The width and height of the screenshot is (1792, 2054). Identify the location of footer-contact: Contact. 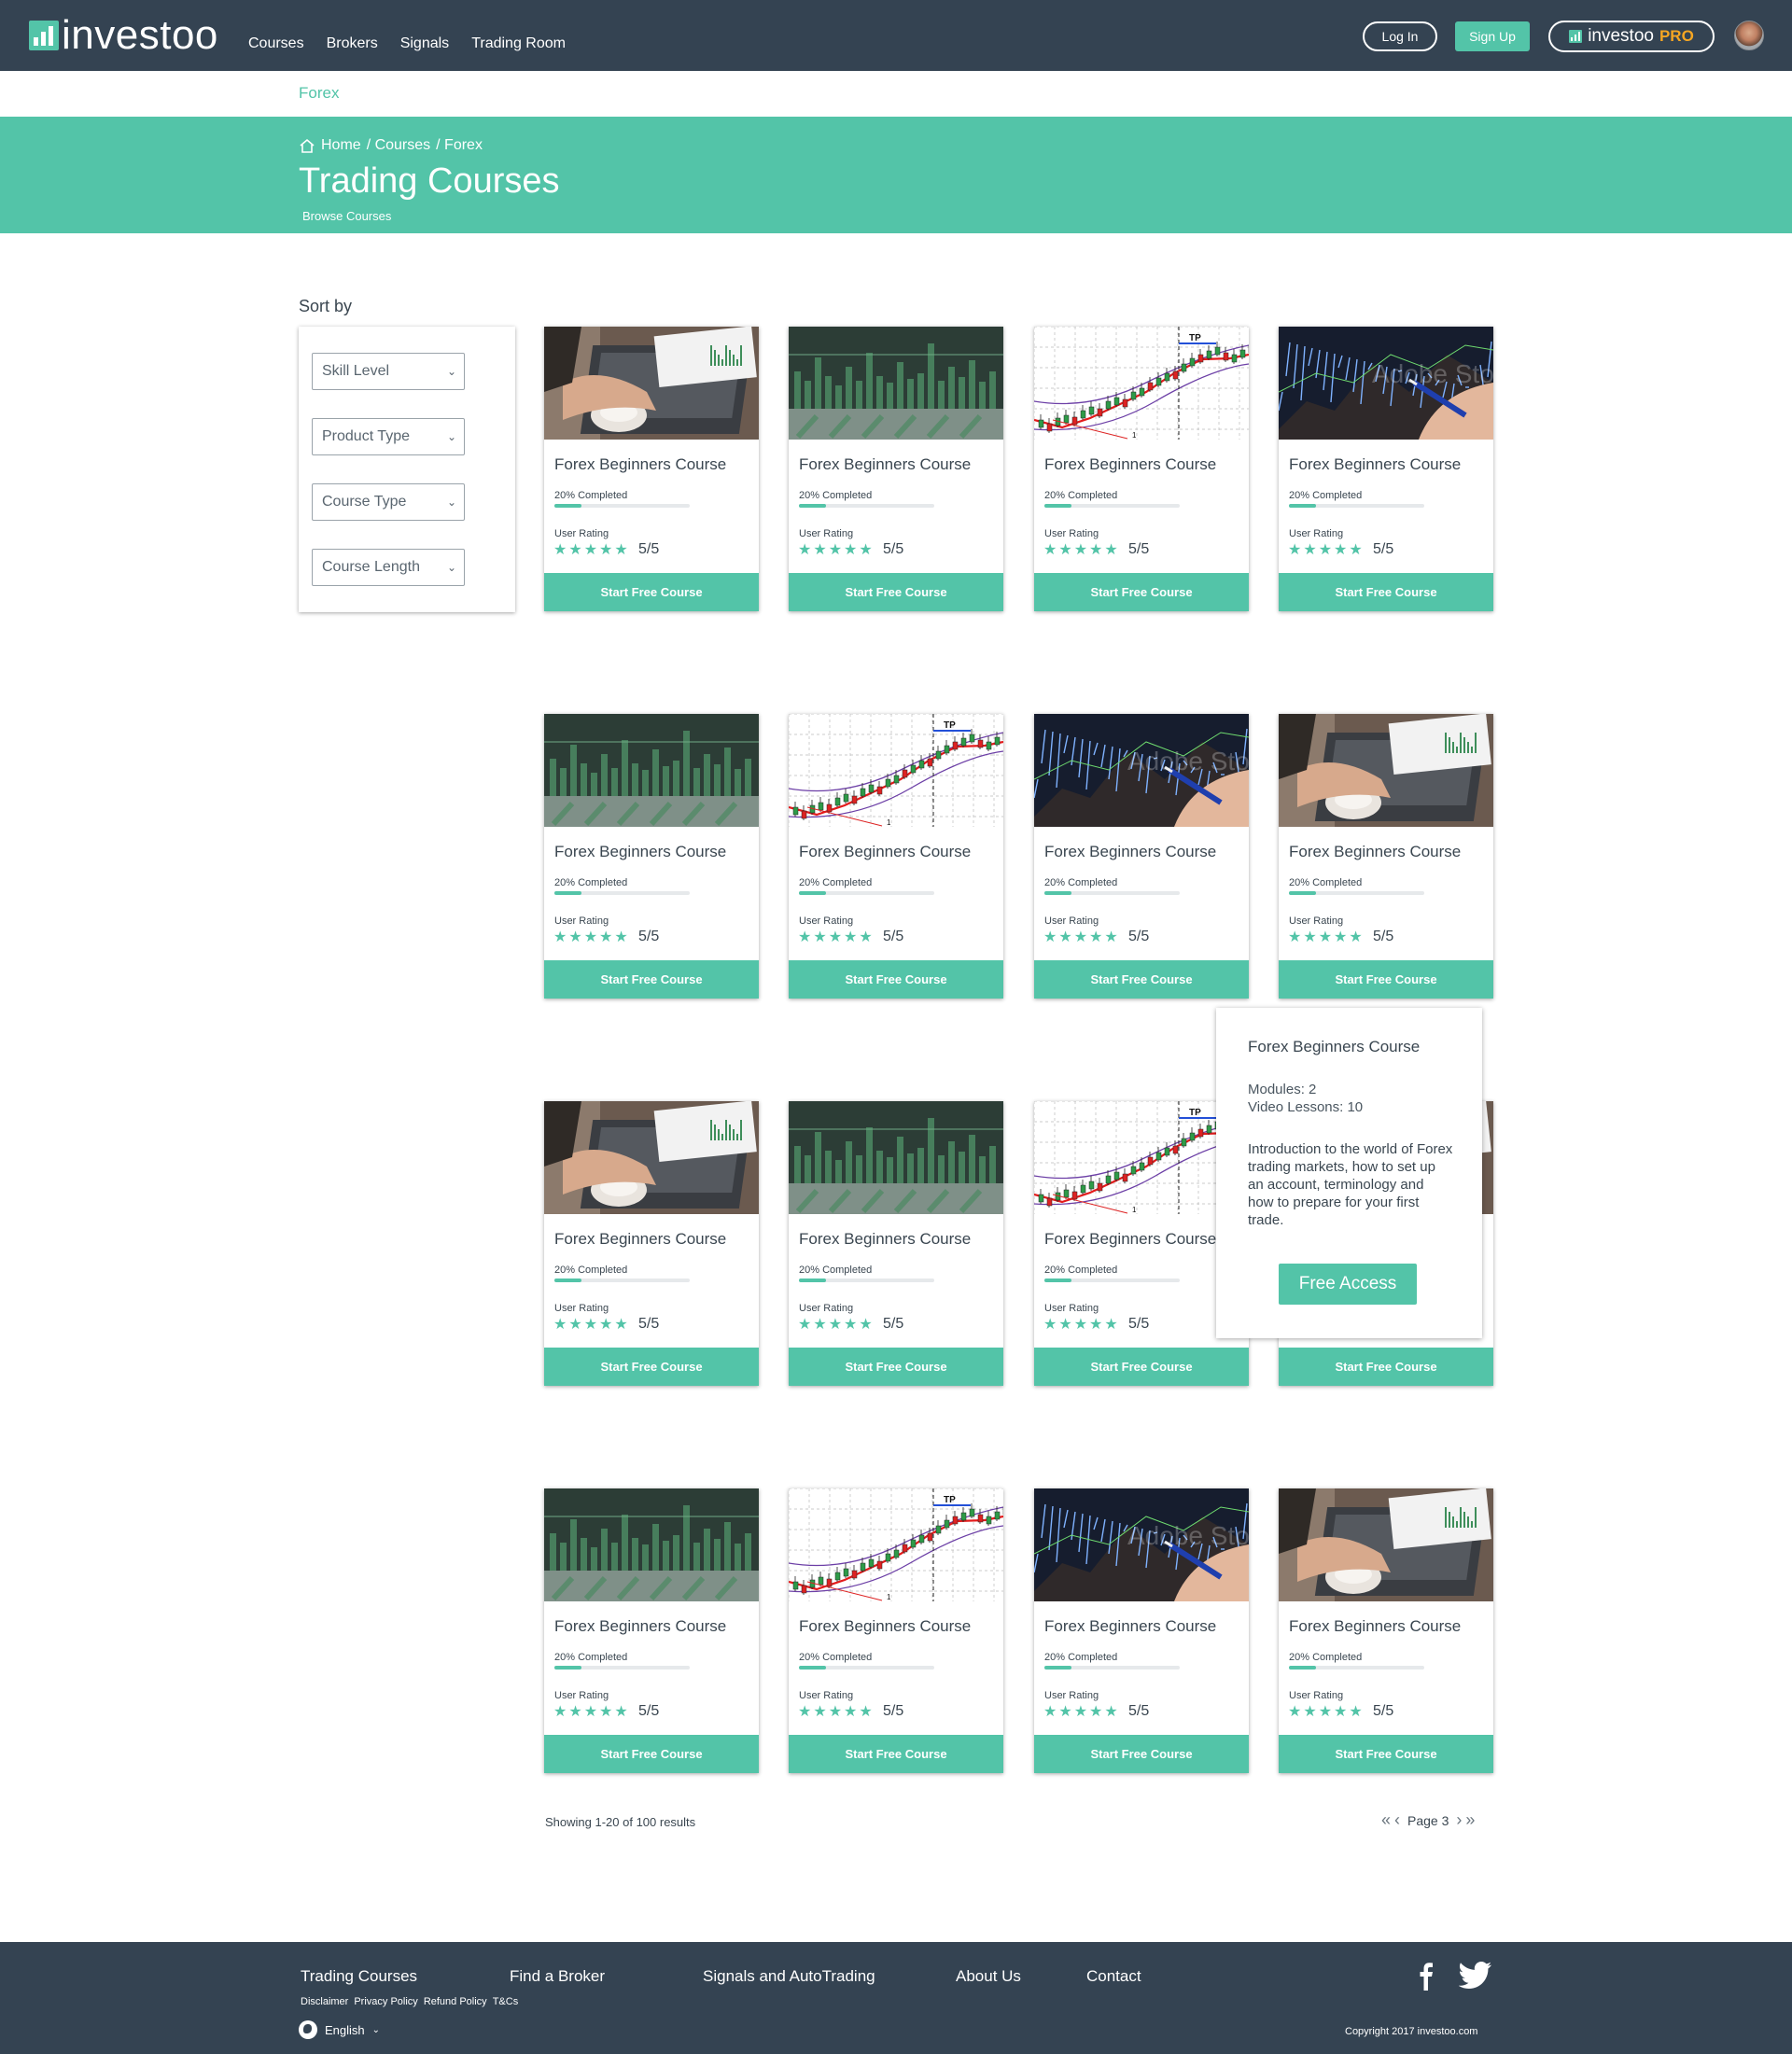
(1113, 1976).